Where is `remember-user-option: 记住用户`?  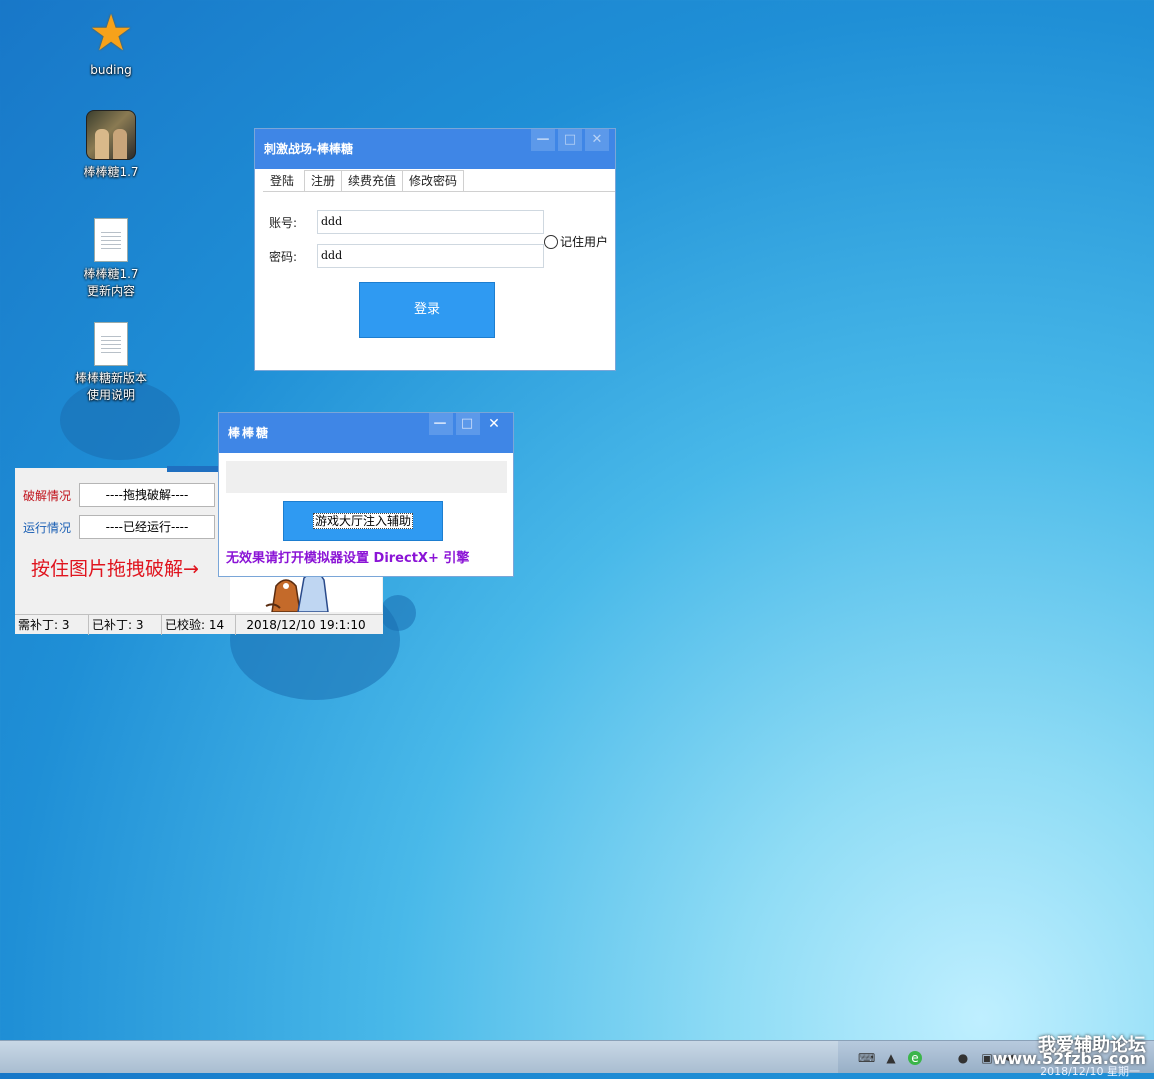
remember-user-option: 记住用户 is located at coordinates (576, 241).